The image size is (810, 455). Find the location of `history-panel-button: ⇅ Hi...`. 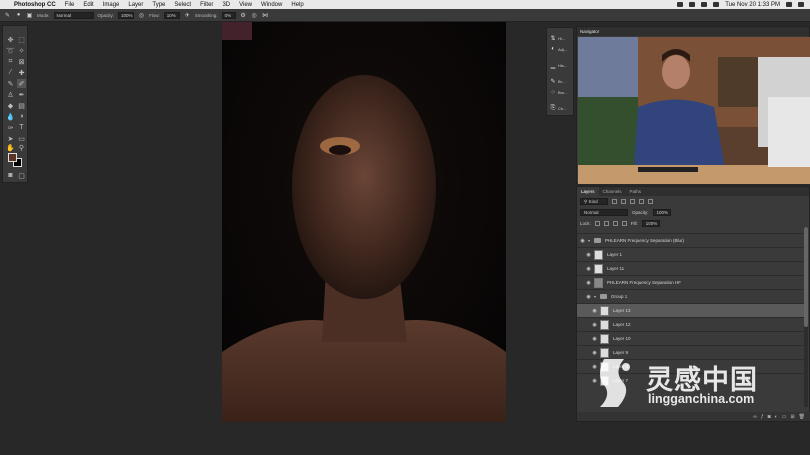

history-panel-button: ⇅ Hi... is located at coordinates (562, 38).